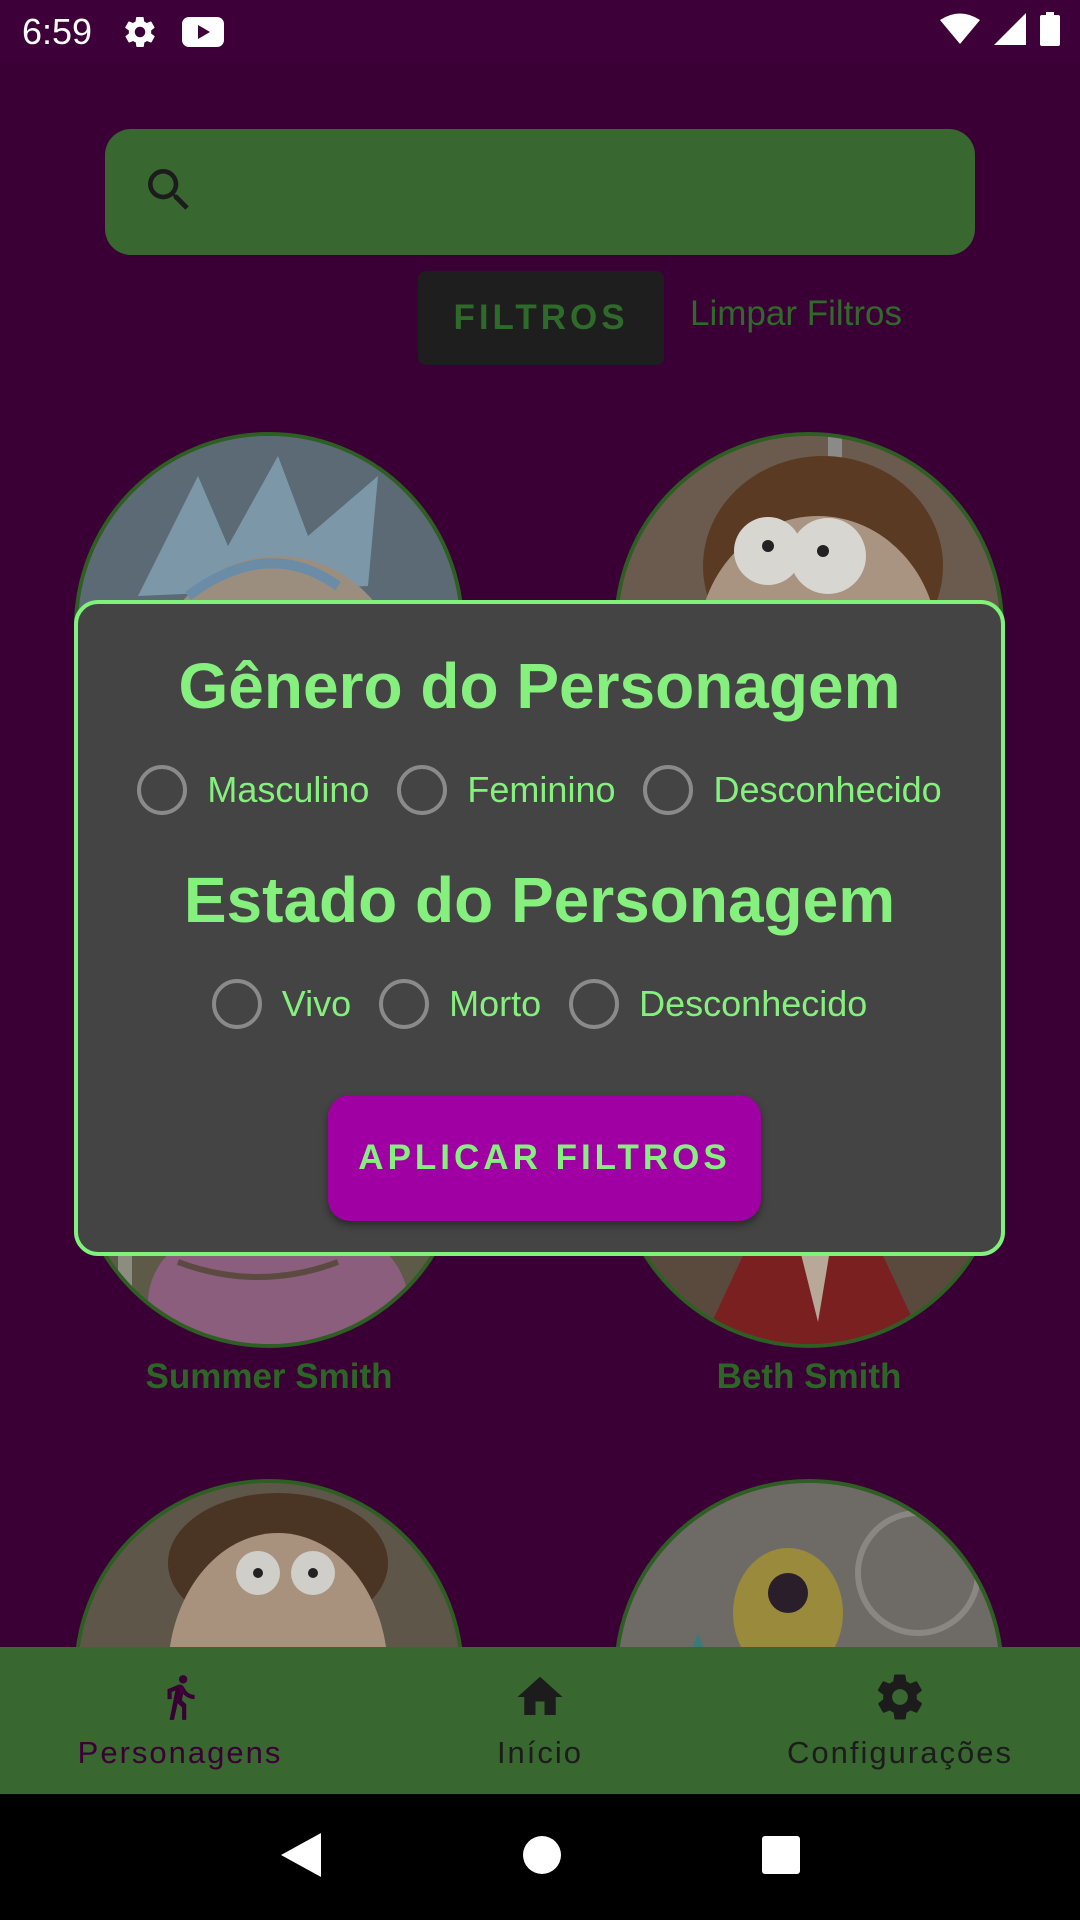 The image size is (1080, 1920). I want to click on home-icon, so click(540, 1699).